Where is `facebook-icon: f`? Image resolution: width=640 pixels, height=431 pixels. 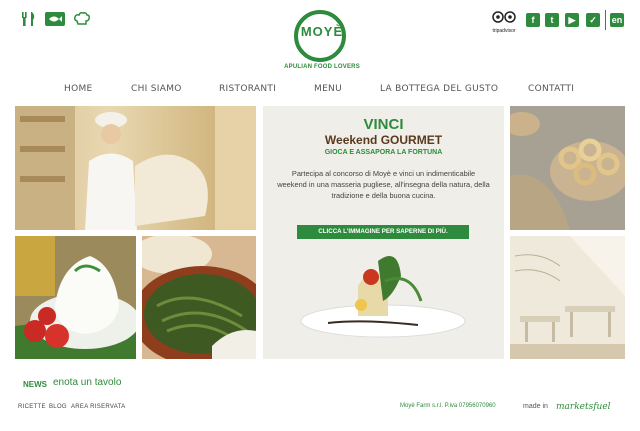 facebook-icon: f is located at coordinates (533, 20).